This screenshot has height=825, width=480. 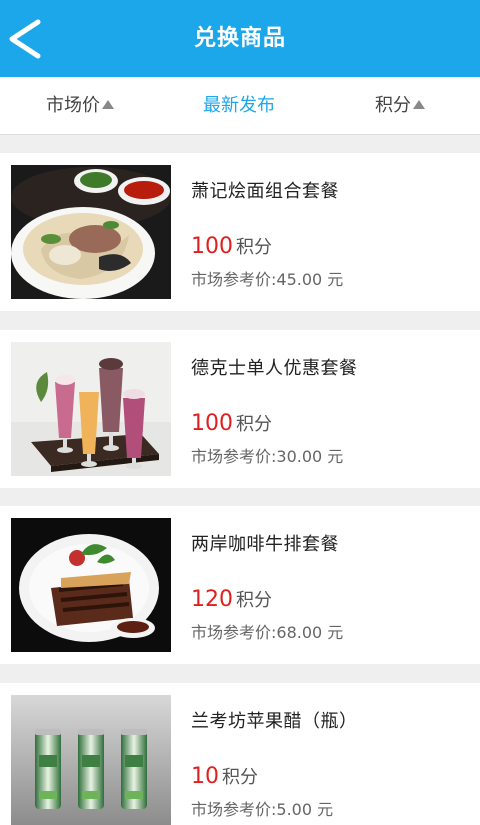 What do you see at coordinates (91, 409) in the screenshot?
I see `product-image-milkshakes` at bounding box center [91, 409].